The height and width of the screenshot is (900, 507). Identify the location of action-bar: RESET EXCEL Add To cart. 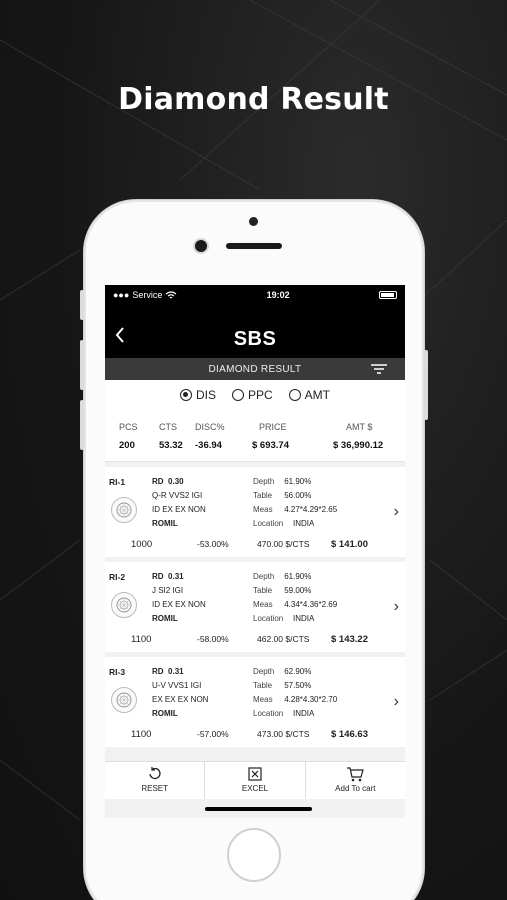
(255, 780).